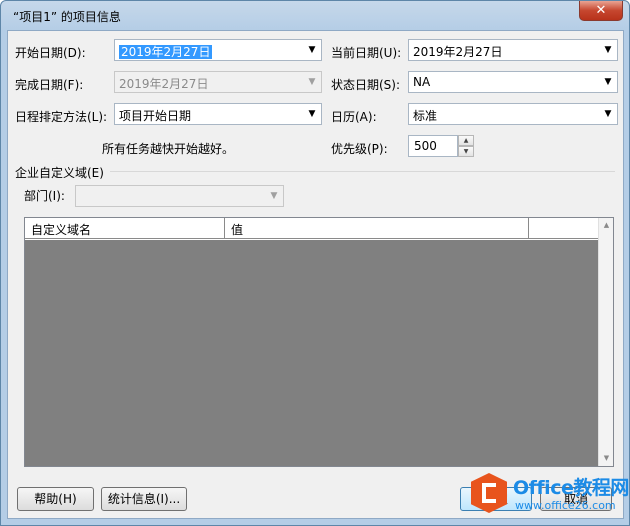 The width and height of the screenshot is (630, 526). What do you see at coordinates (362, 171) in the screenshot?
I see `section-divider` at bounding box center [362, 171].